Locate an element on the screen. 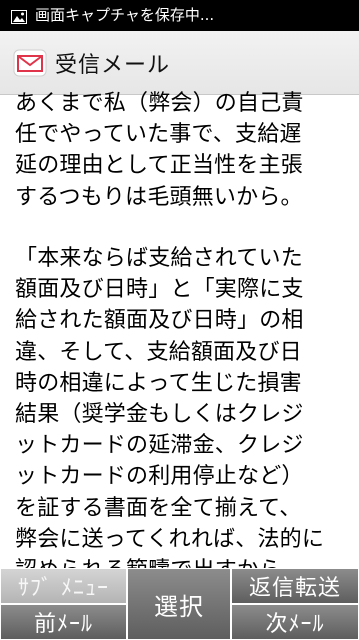  message-line: 結果（奨学金もしくはクレジ is located at coordinates (159, 414).